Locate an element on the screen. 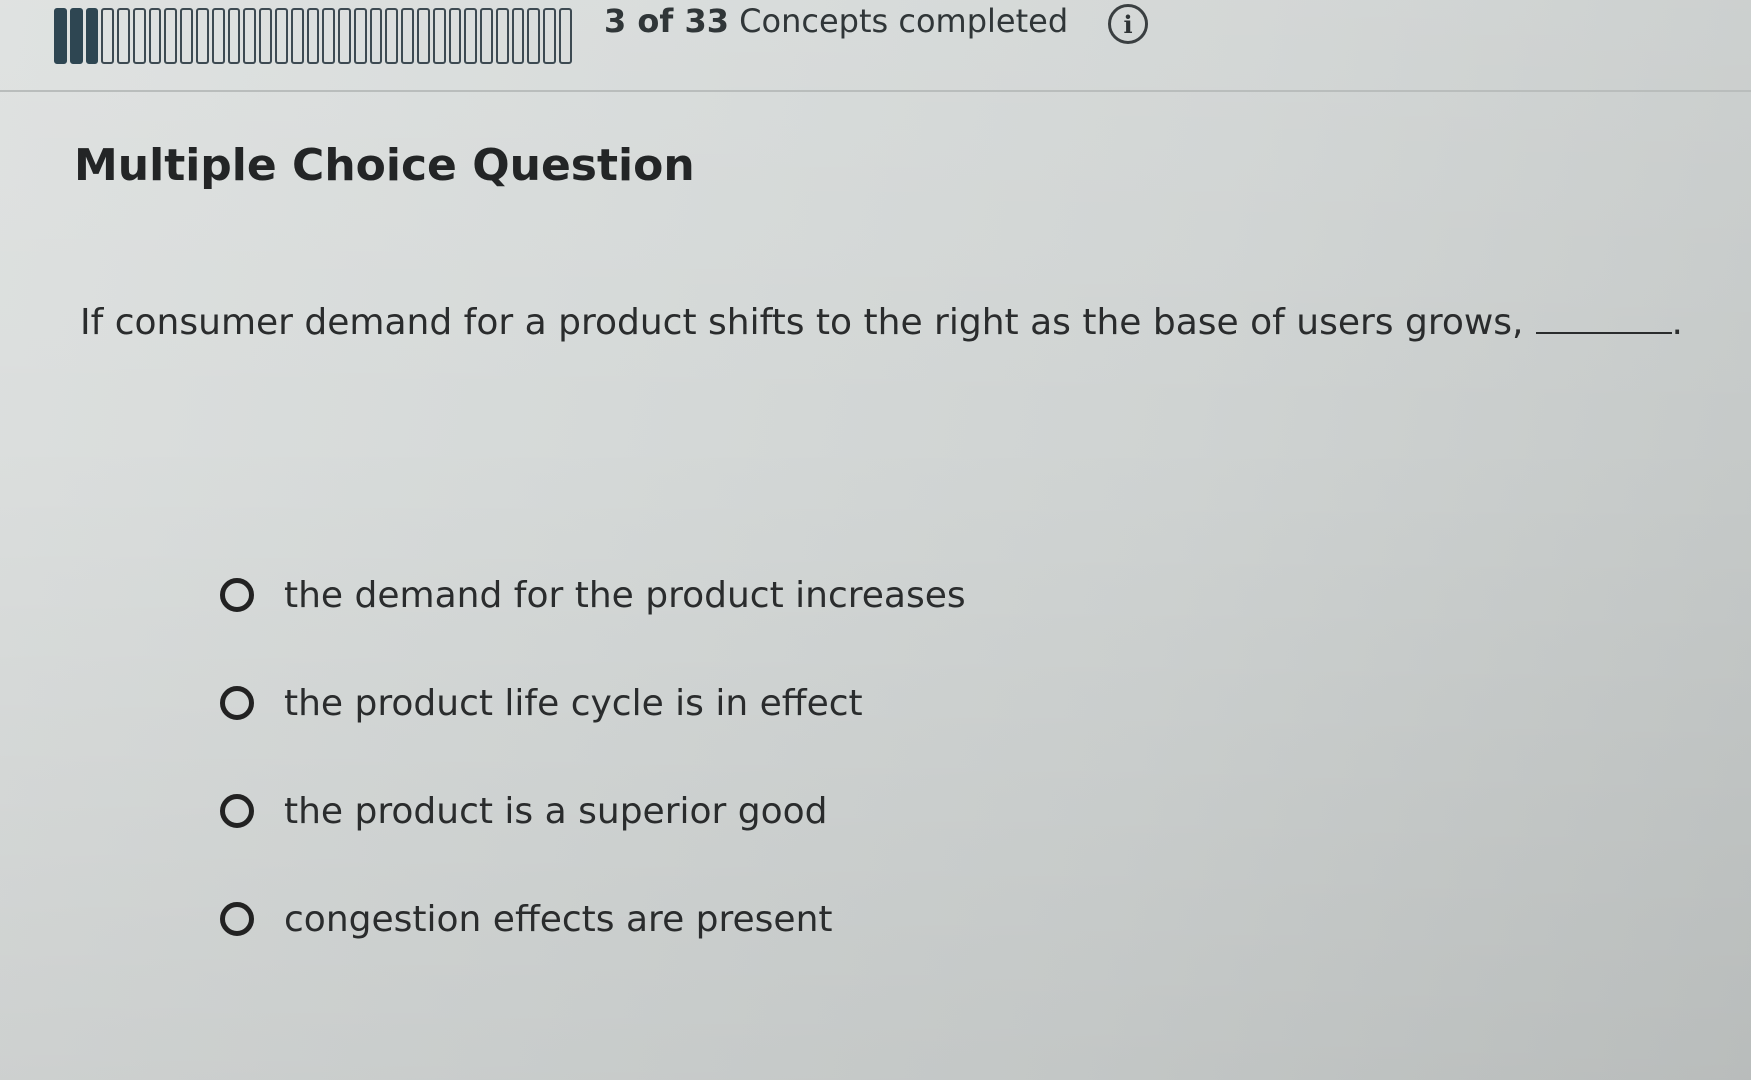 The height and width of the screenshot is (1080, 1751). answer-option-4: congestion effects are present is located at coordinates (593, 919).